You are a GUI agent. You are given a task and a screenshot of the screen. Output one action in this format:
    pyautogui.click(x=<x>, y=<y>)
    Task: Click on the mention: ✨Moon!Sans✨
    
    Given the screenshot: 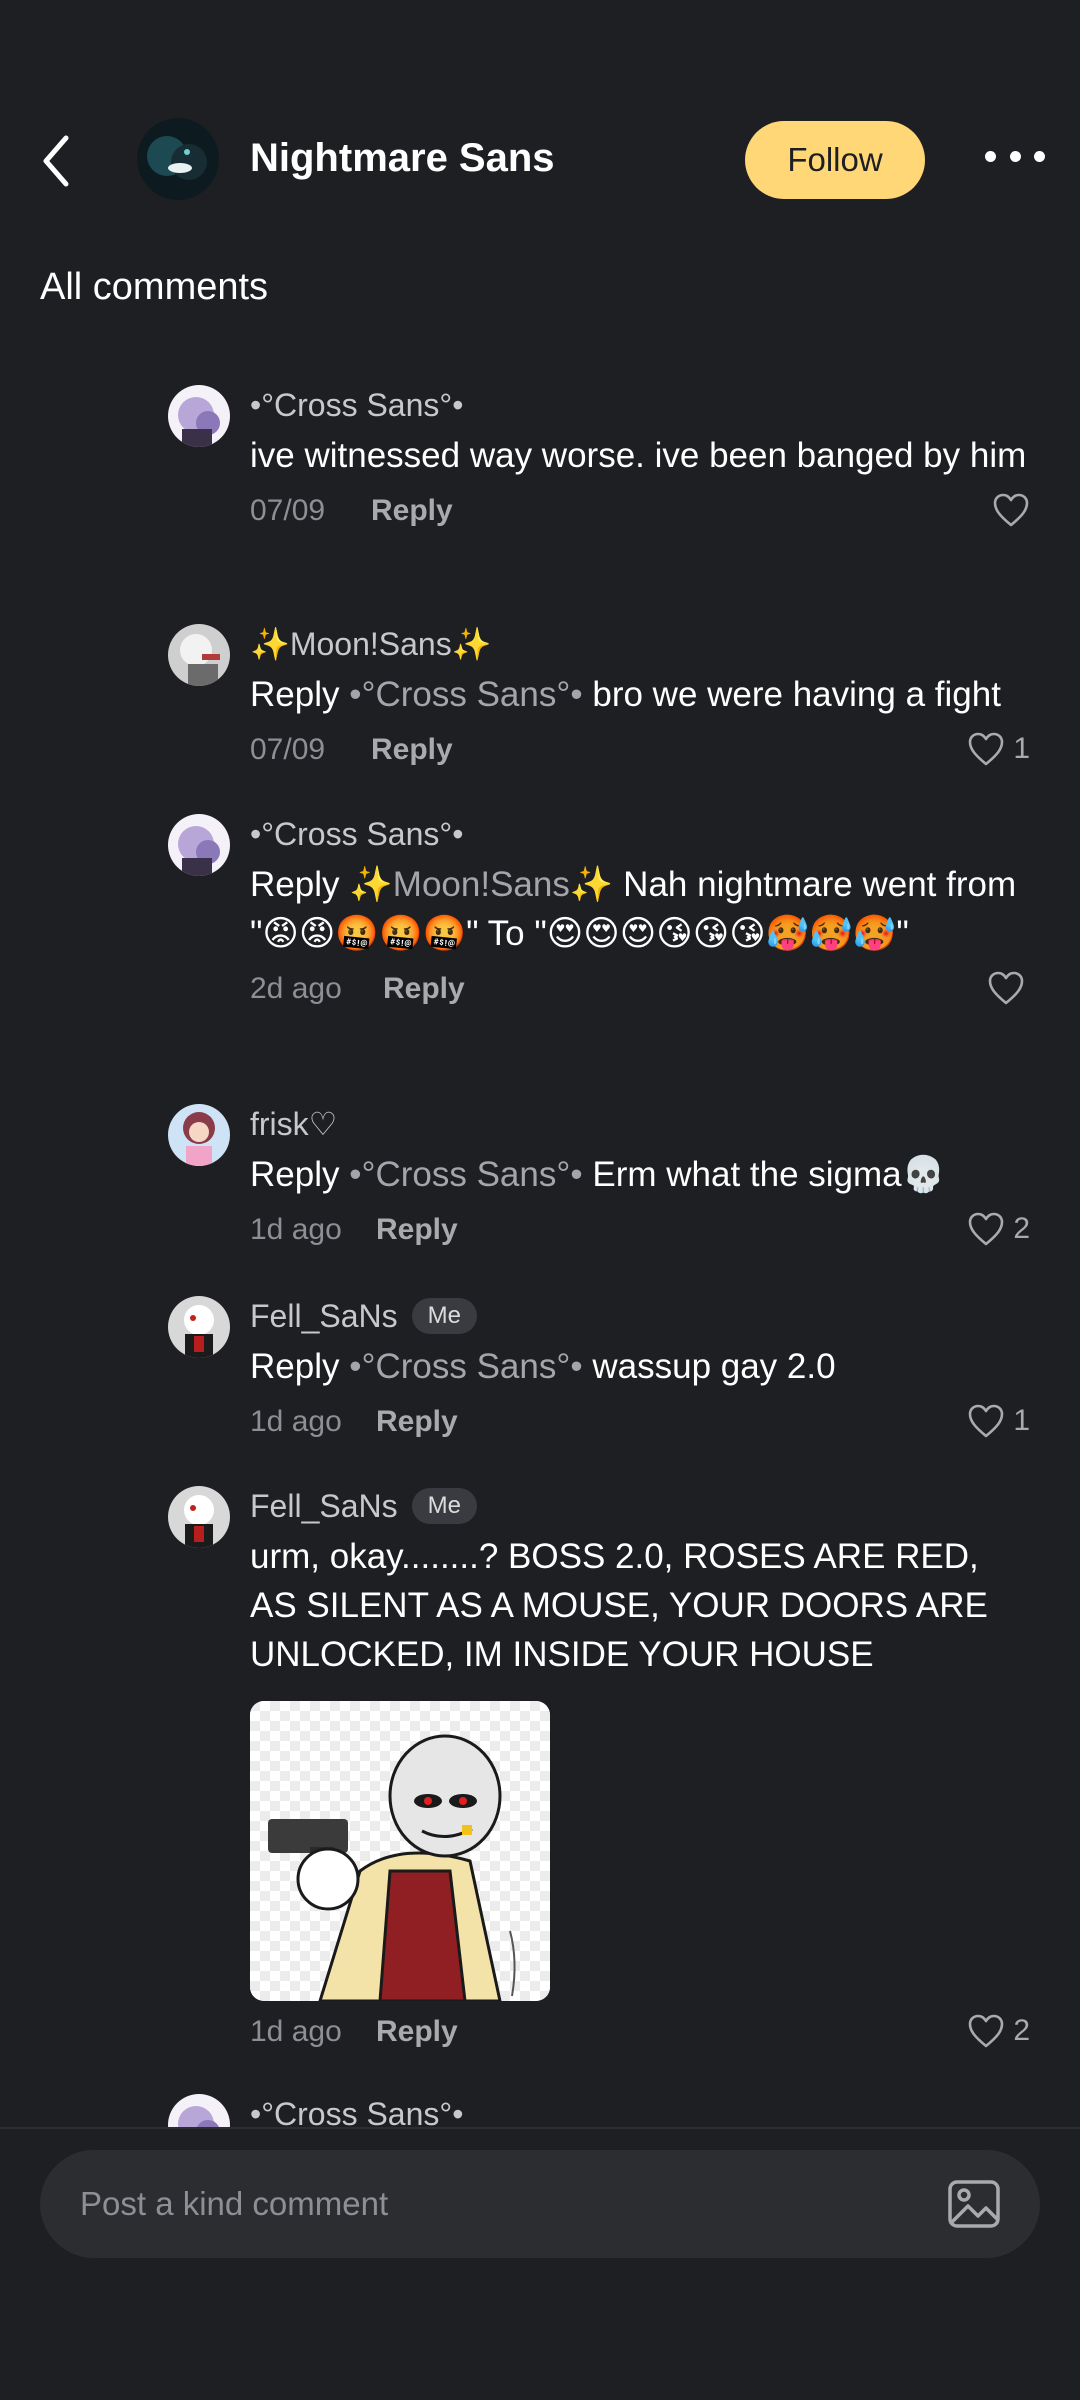 What is the action you would take?
    pyautogui.click(x=481, y=884)
    